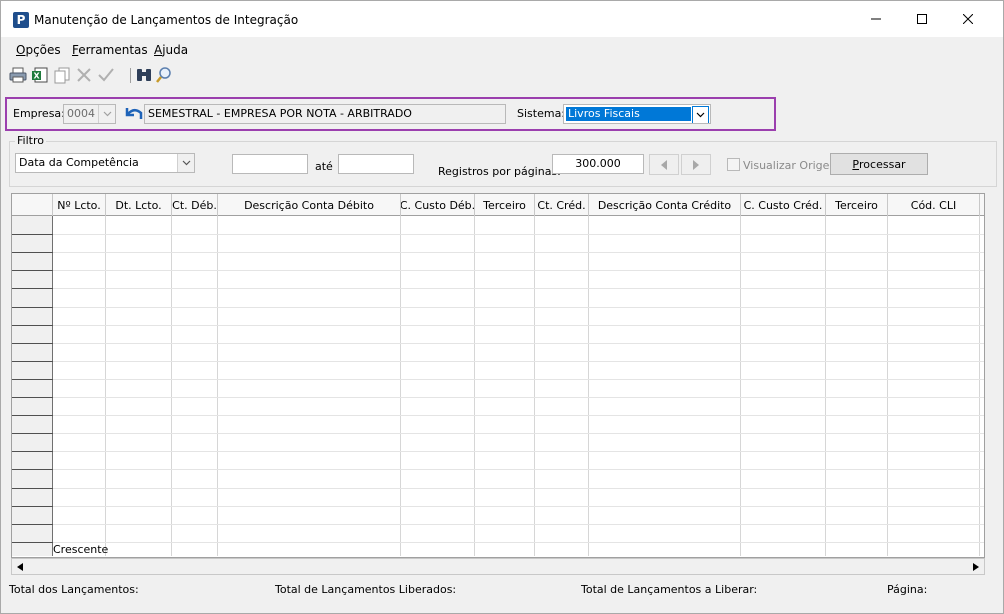 This screenshot has height=614, width=1004. Describe the element at coordinates (783, 205) in the screenshot. I see `column-header: C. Custo Créd.` at that location.